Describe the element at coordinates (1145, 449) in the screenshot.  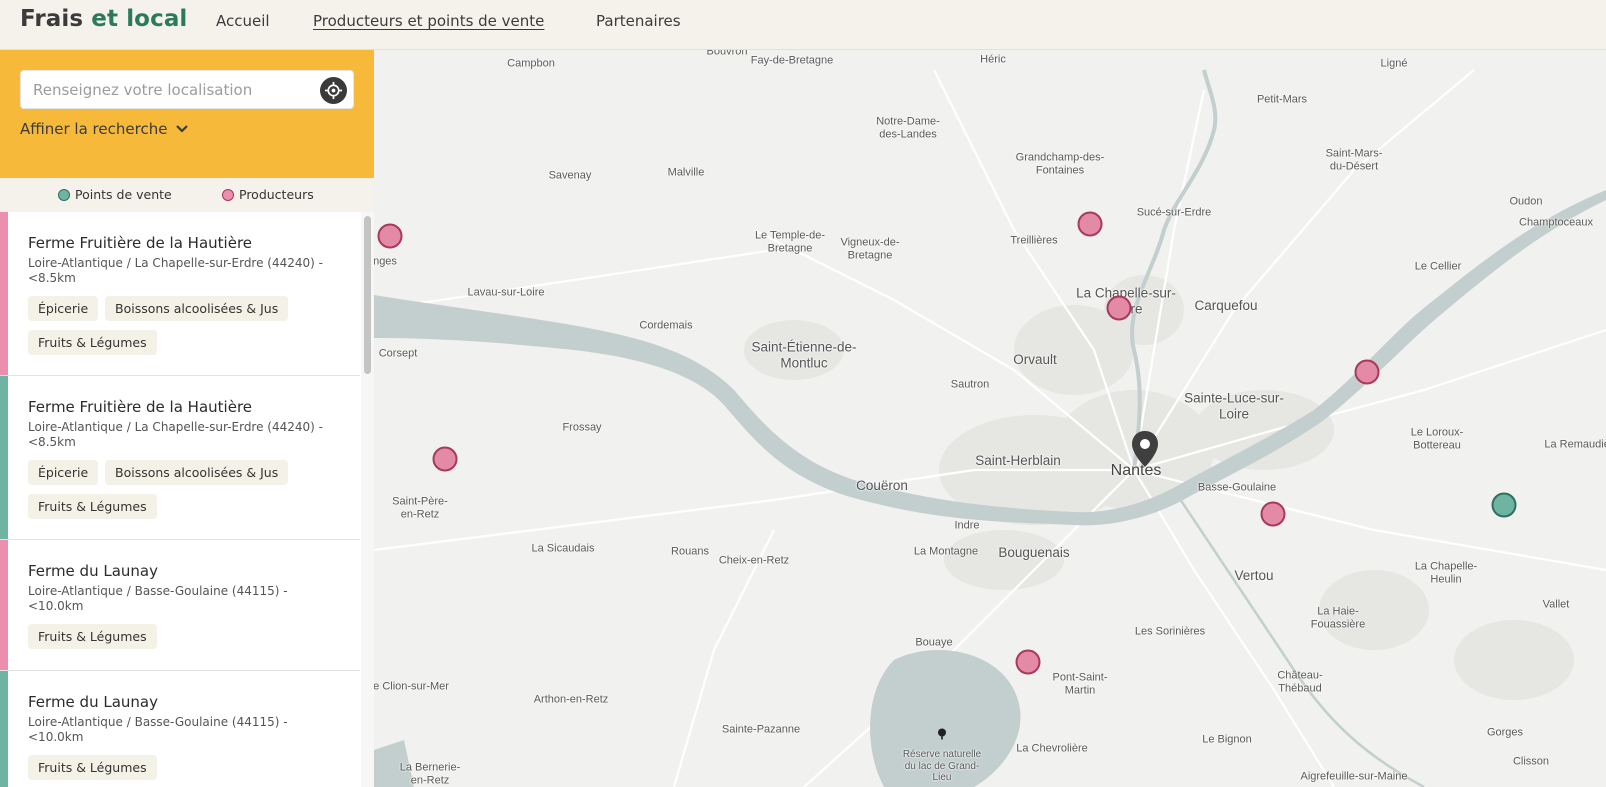
I see `location-pin-icon` at that location.